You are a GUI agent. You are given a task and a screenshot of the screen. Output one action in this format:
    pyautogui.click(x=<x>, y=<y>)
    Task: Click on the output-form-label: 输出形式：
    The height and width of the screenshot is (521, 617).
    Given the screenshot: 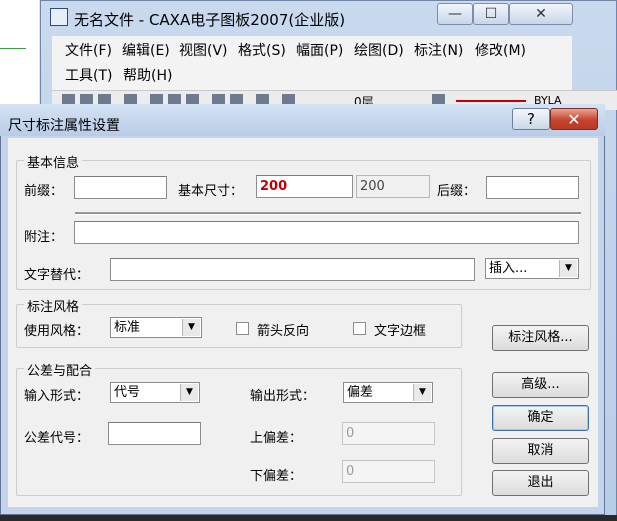 What is the action you would take?
    pyautogui.click(x=283, y=396)
    